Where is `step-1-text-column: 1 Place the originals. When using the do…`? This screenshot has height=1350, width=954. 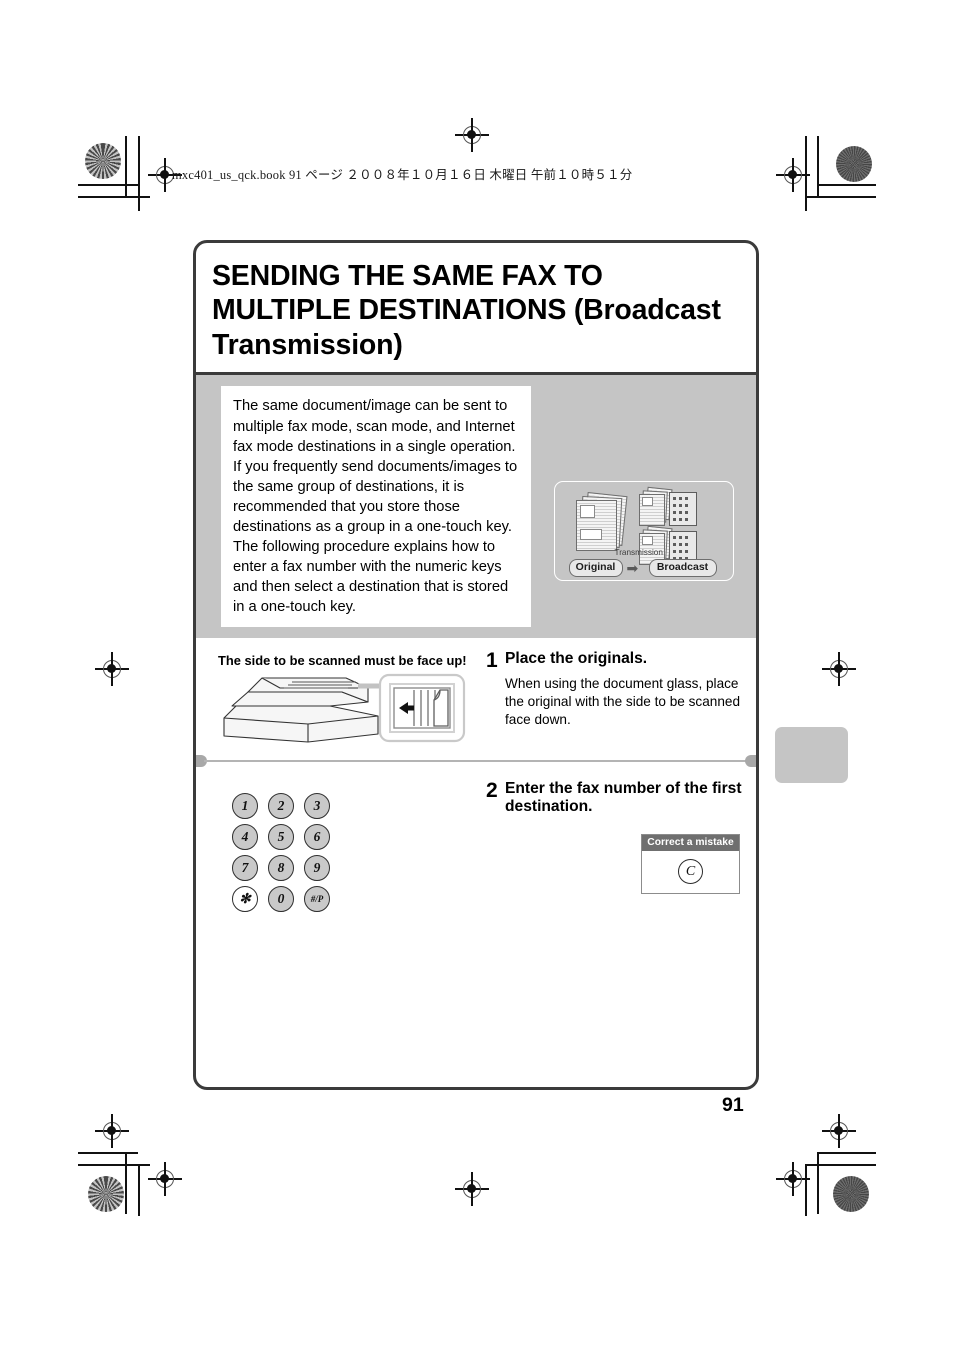 step-1-text-column: 1 Place the originals. When using the do… is located at coordinates (612, 699).